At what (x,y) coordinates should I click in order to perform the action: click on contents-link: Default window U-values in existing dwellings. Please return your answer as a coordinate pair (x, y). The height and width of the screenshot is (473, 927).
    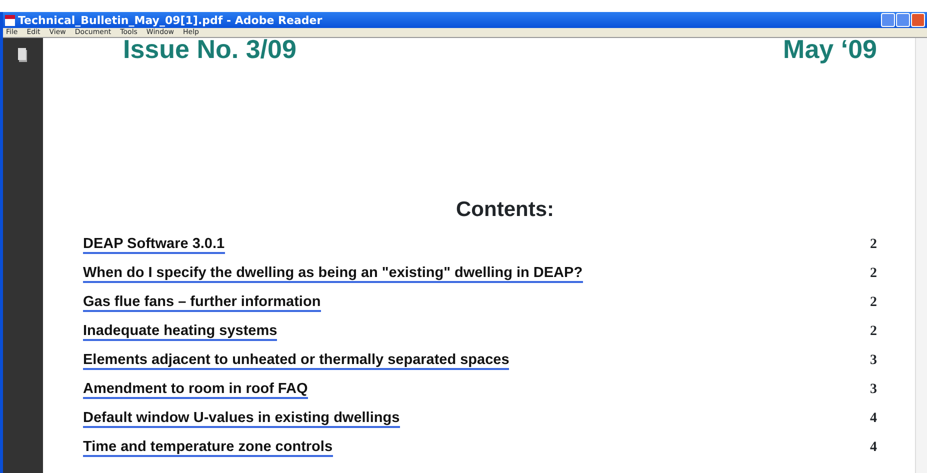
    Looking at the image, I should click on (241, 419).